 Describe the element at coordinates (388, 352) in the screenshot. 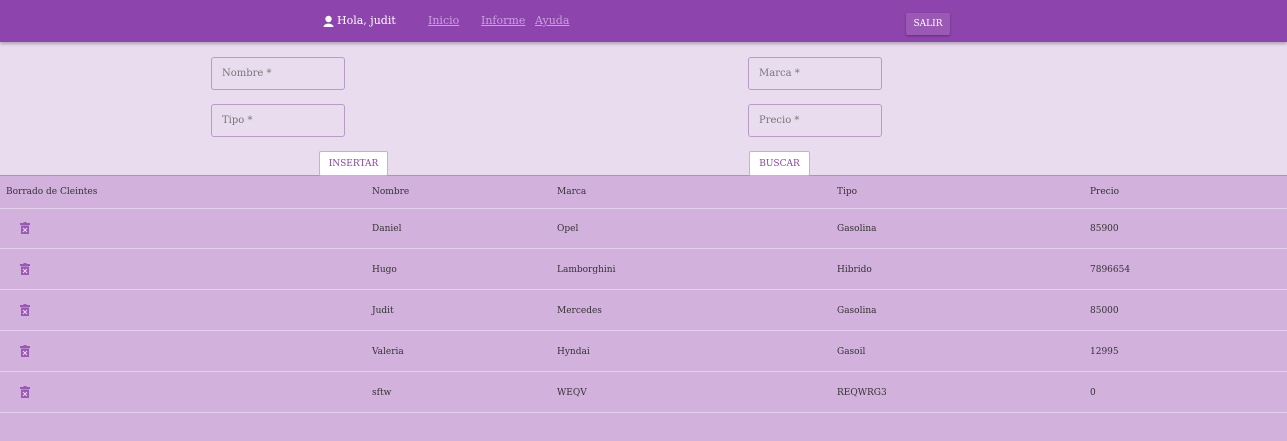

I see `cell-nombre: Valeria` at that location.